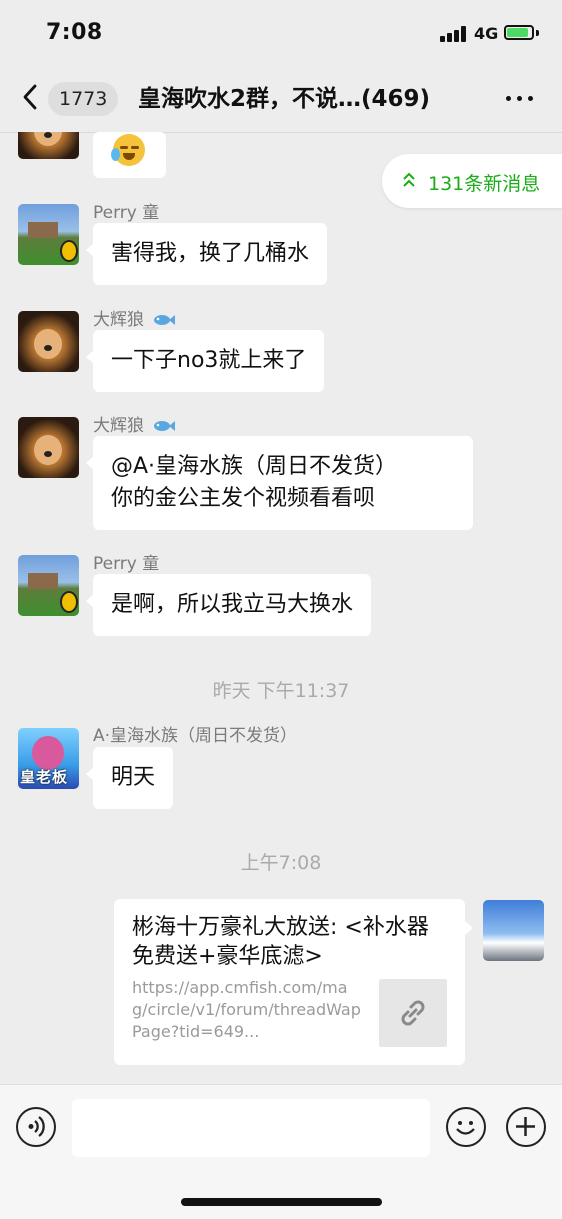  I want to click on message-bubble: 害得我，换了几桶水, so click(206, 254).